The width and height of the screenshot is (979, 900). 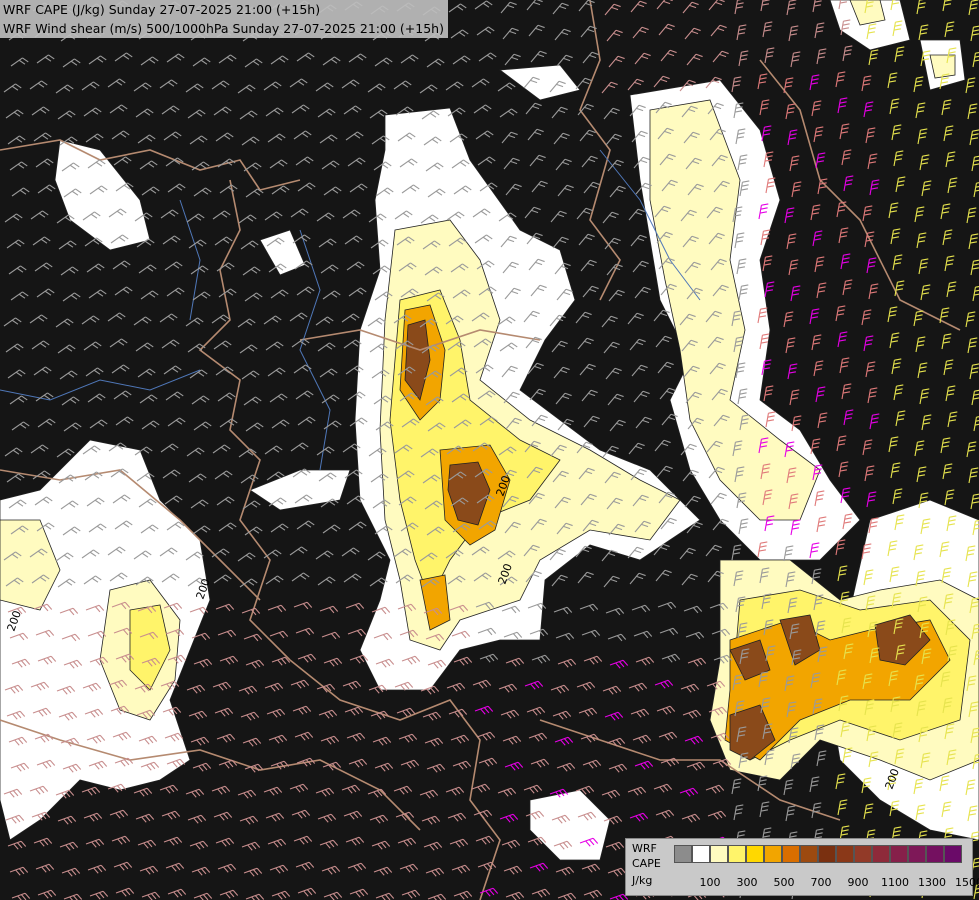 I want to click on legend-color-scale, so click(x=818, y=854).